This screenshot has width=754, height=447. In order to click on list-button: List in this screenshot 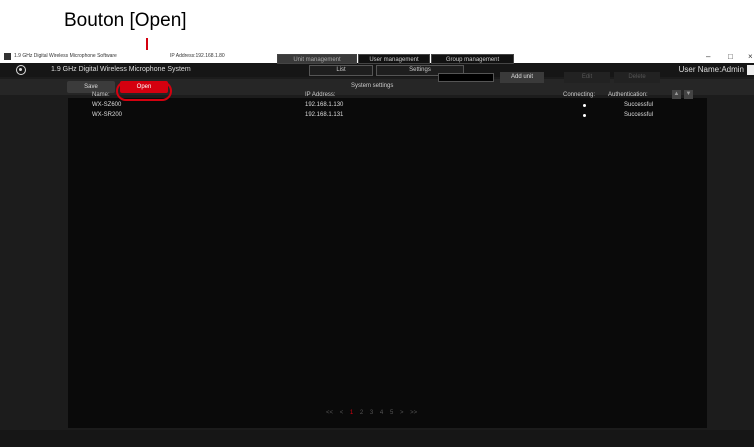, I will do `click(341, 70)`.